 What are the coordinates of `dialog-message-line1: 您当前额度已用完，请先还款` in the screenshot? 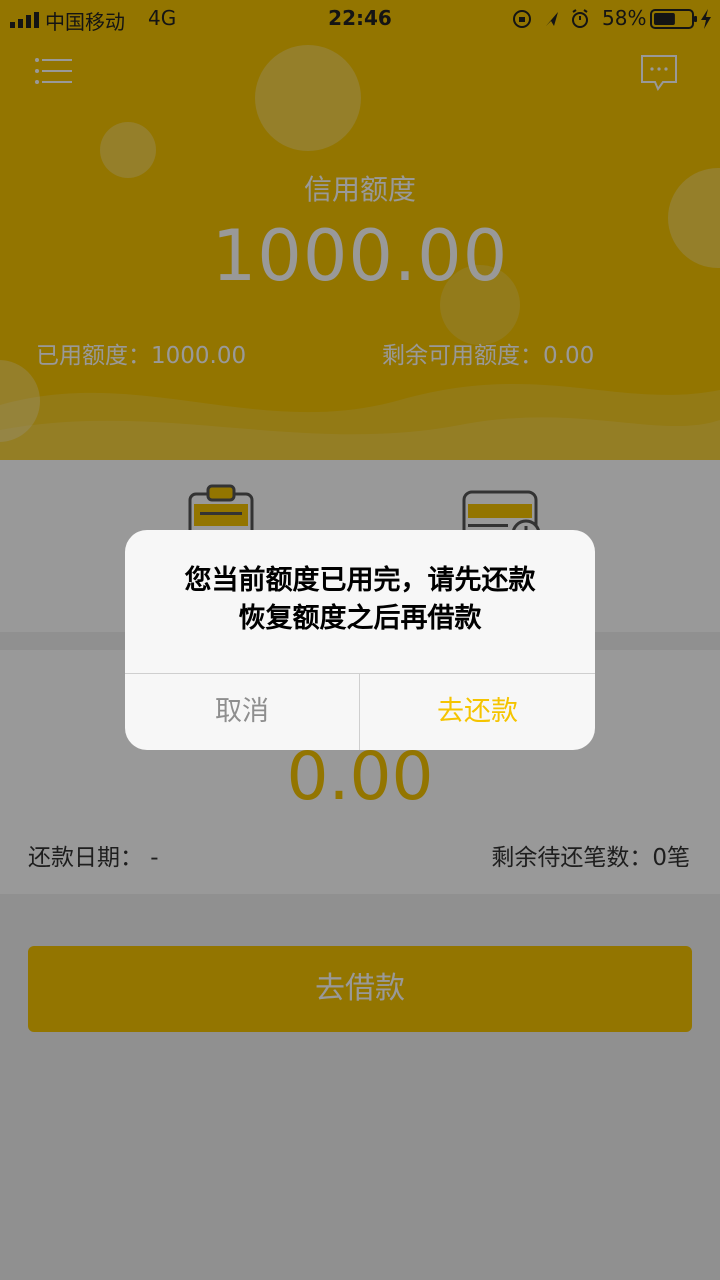 It's located at (360, 580).